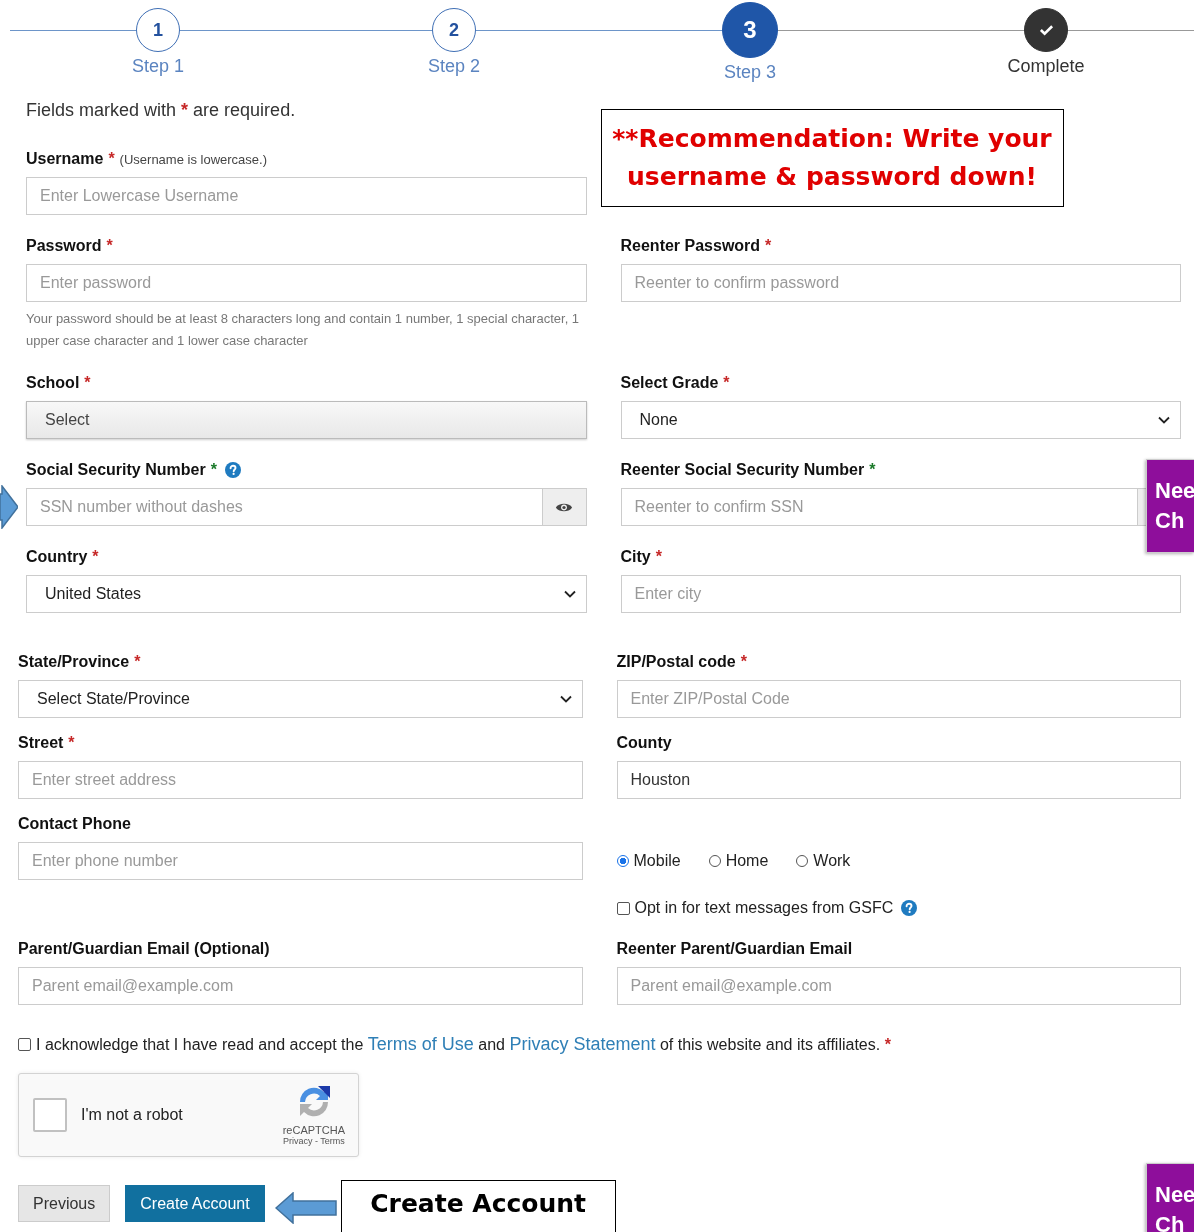  What do you see at coordinates (306, 420) in the screenshot?
I see `dropdown: Select` at bounding box center [306, 420].